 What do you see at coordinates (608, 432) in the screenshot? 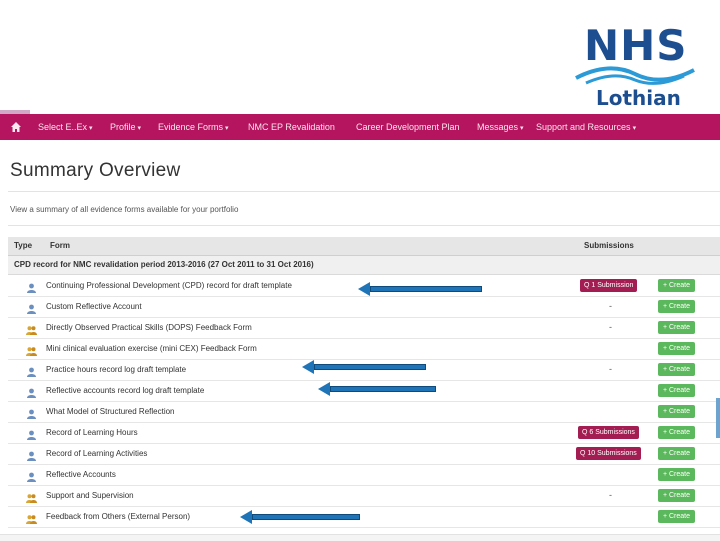
I see `submissions-button: Q 6 Submissions` at bounding box center [608, 432].